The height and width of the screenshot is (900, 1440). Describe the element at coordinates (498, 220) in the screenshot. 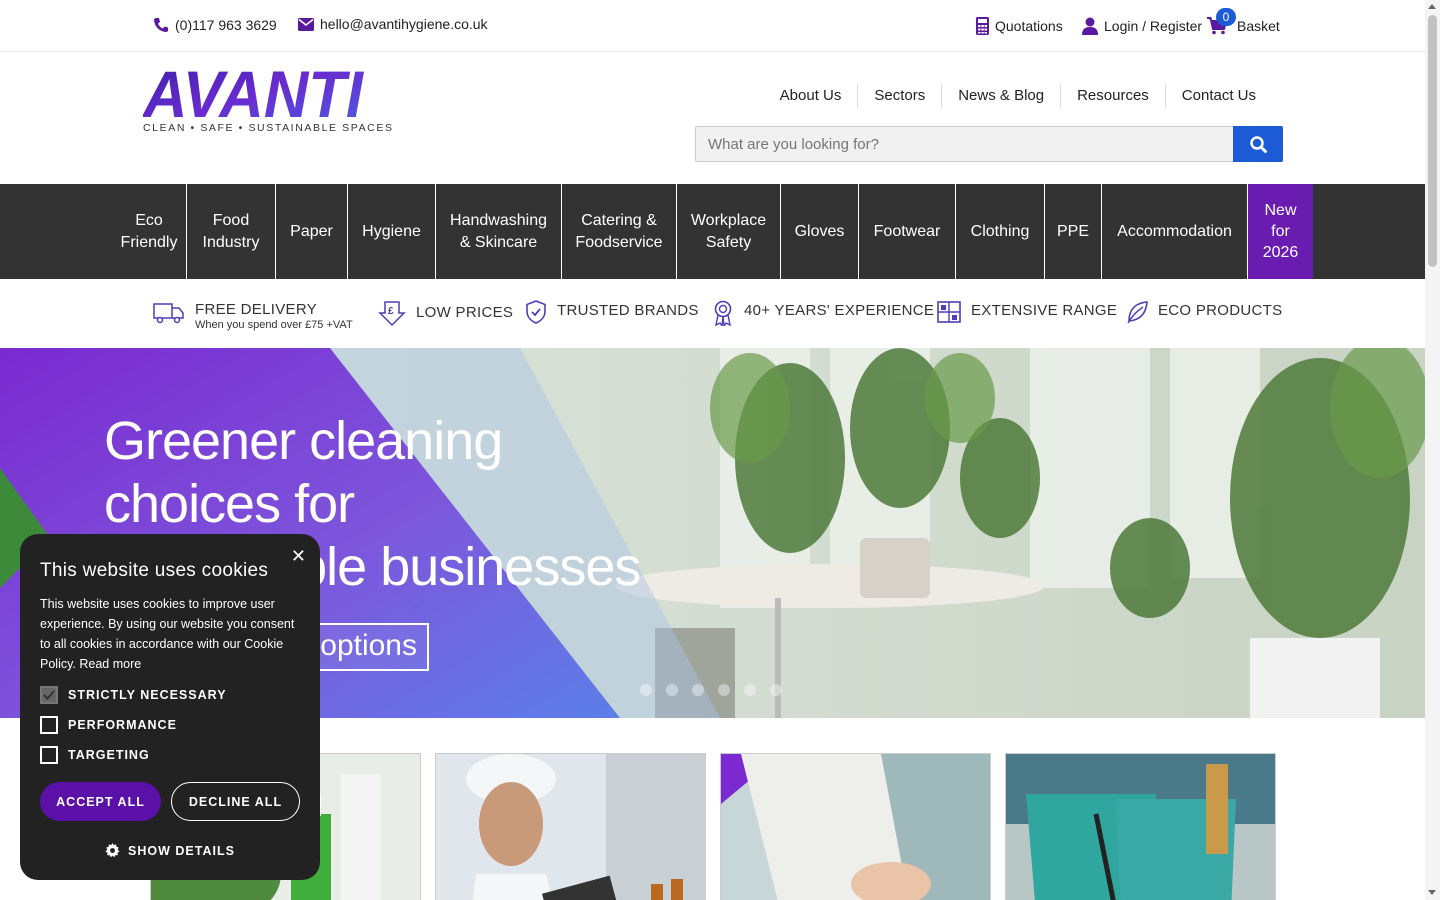

I see `category-label-line1: Handwashing` at that location.